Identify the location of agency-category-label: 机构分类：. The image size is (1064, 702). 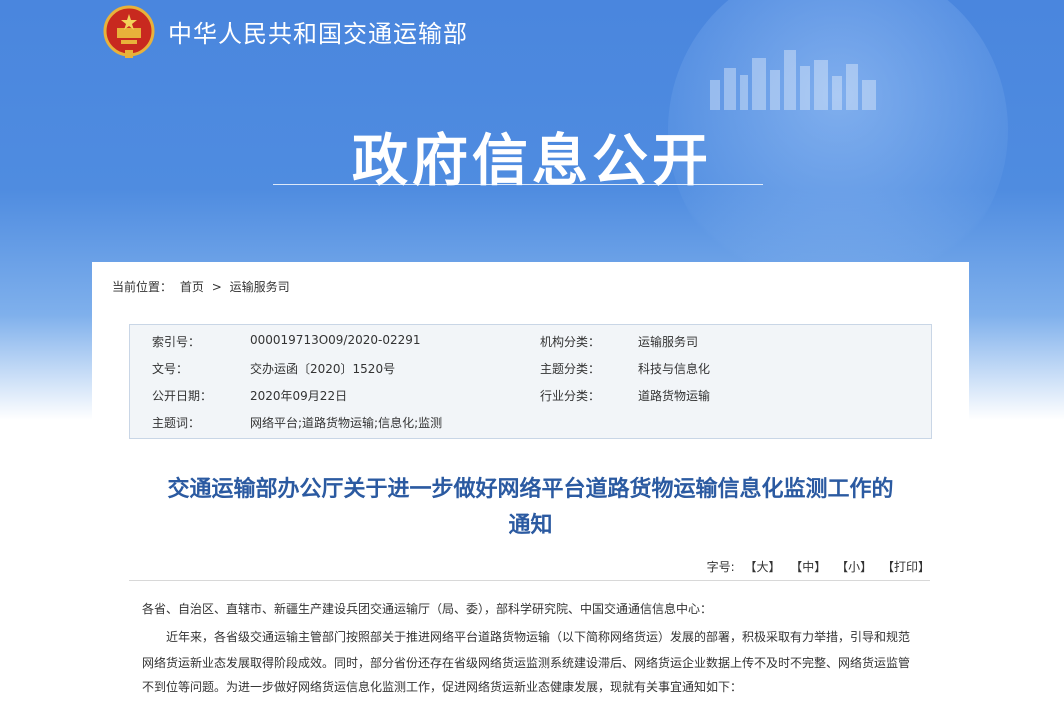
(570, 342).